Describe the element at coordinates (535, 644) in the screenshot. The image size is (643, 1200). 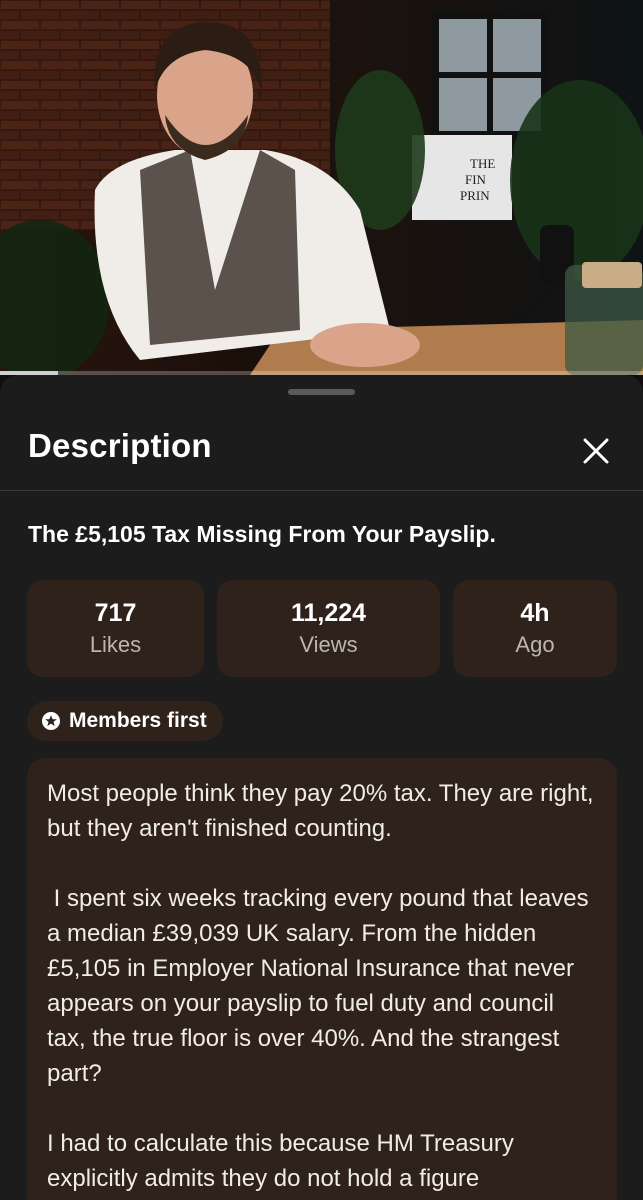
I see `stat-label: Ago` at that location.